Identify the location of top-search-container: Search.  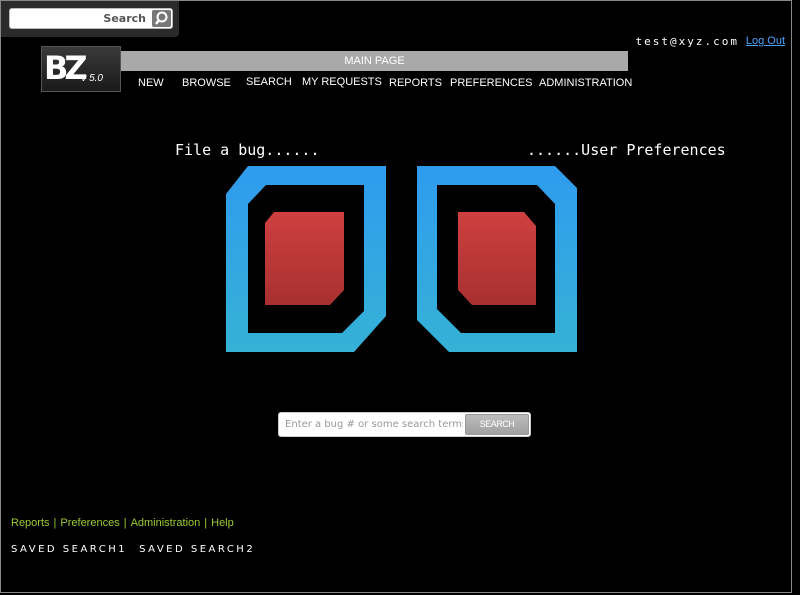
(90, 19).